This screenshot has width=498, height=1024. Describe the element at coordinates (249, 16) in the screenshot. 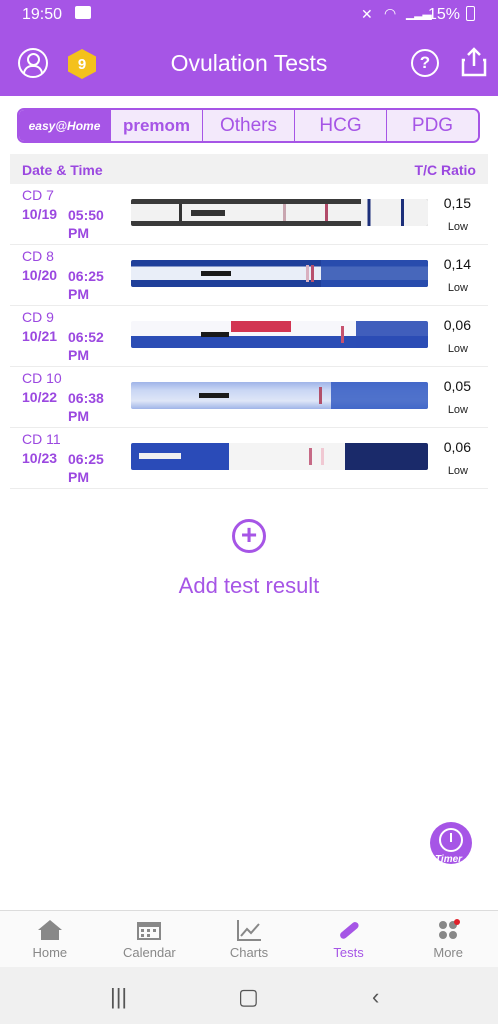

I see `status-bar: 19:50 ✕ ◠ ▁▂▃ 15%` at that location.